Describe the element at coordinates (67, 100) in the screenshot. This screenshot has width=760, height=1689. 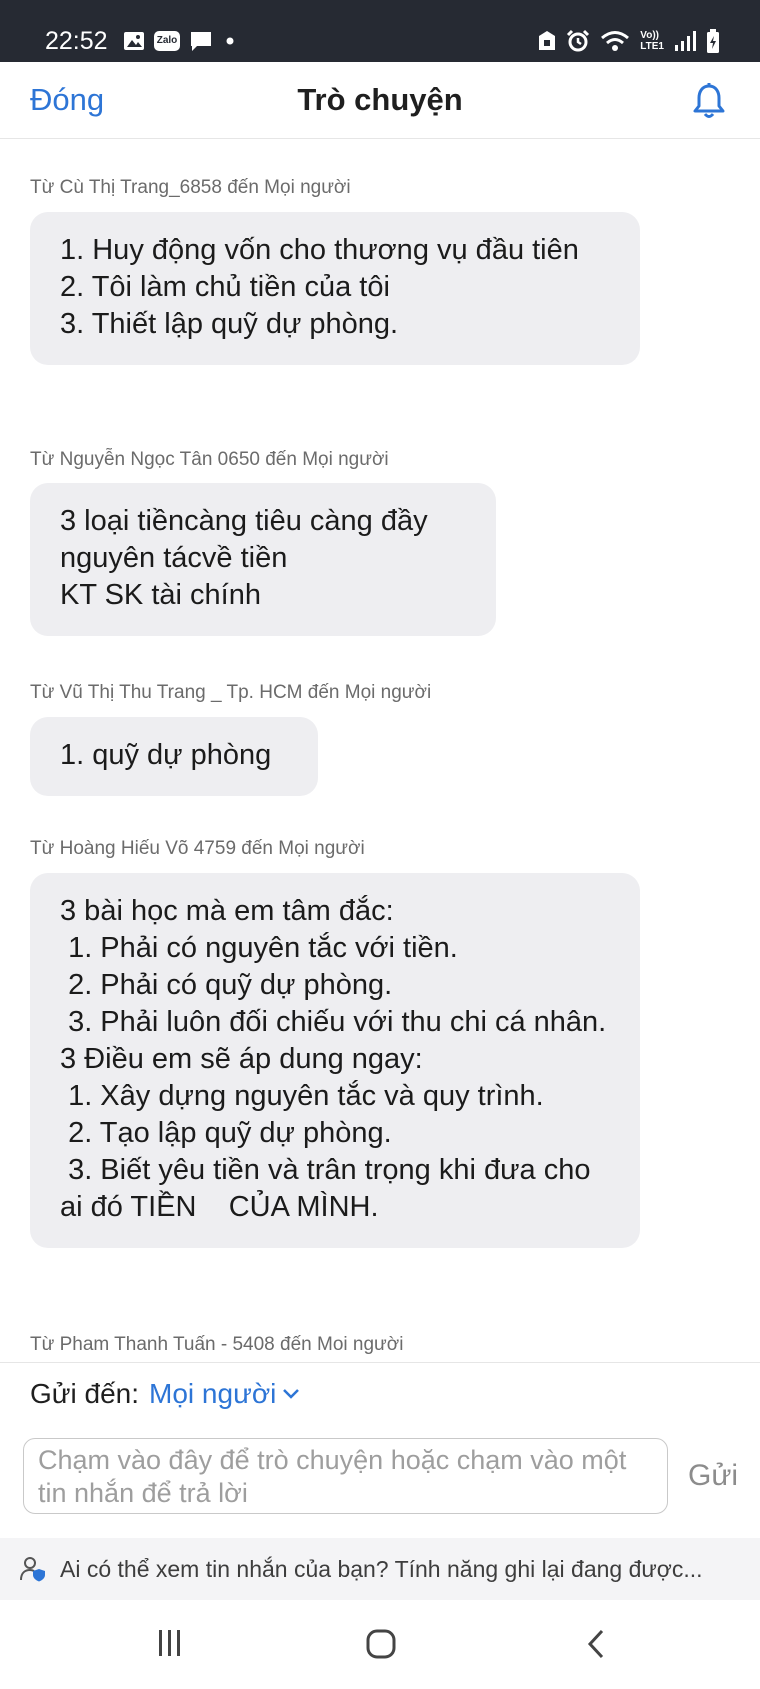
I see `close-button: Đóng` at that location.